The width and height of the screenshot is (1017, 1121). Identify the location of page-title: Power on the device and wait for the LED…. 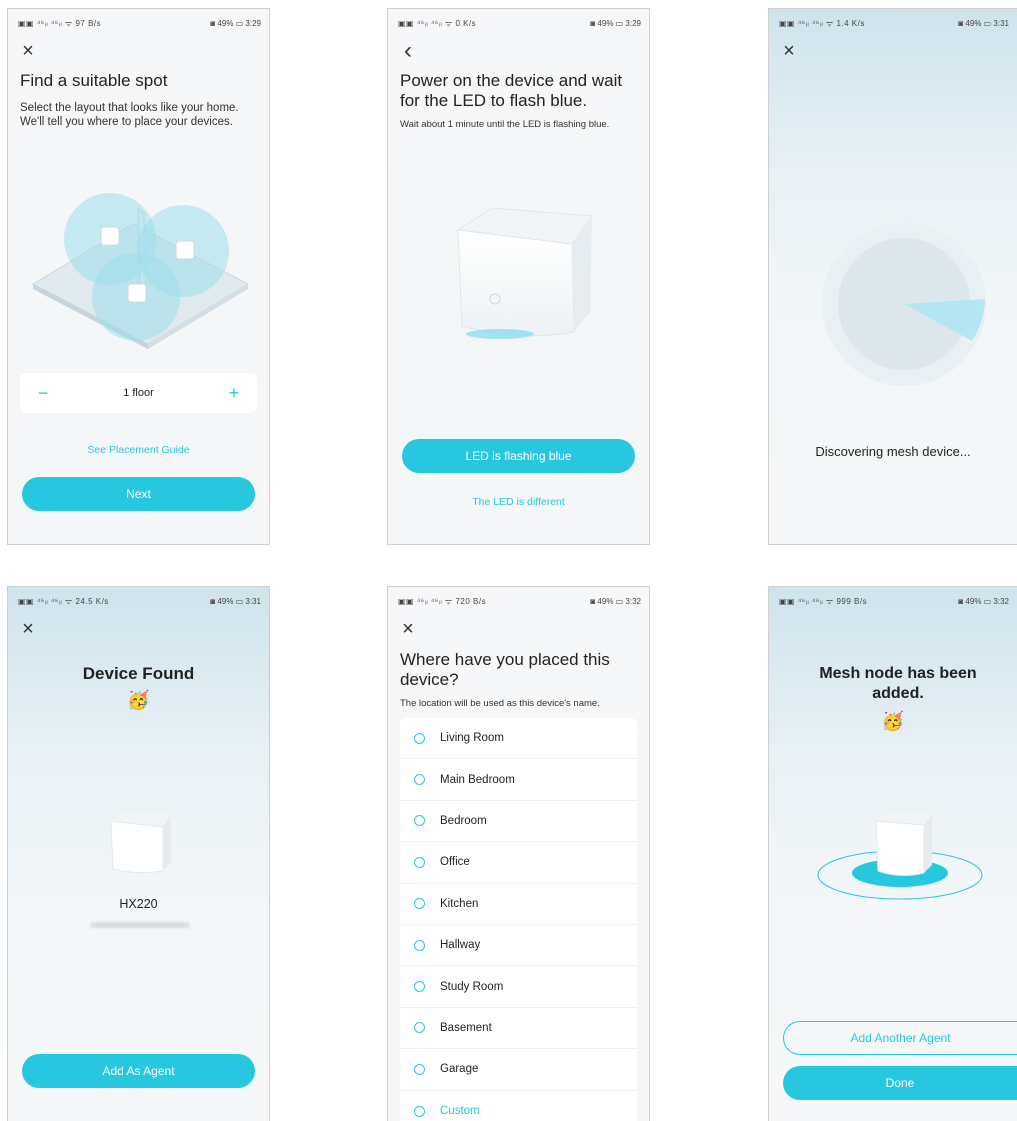
(511, 90).